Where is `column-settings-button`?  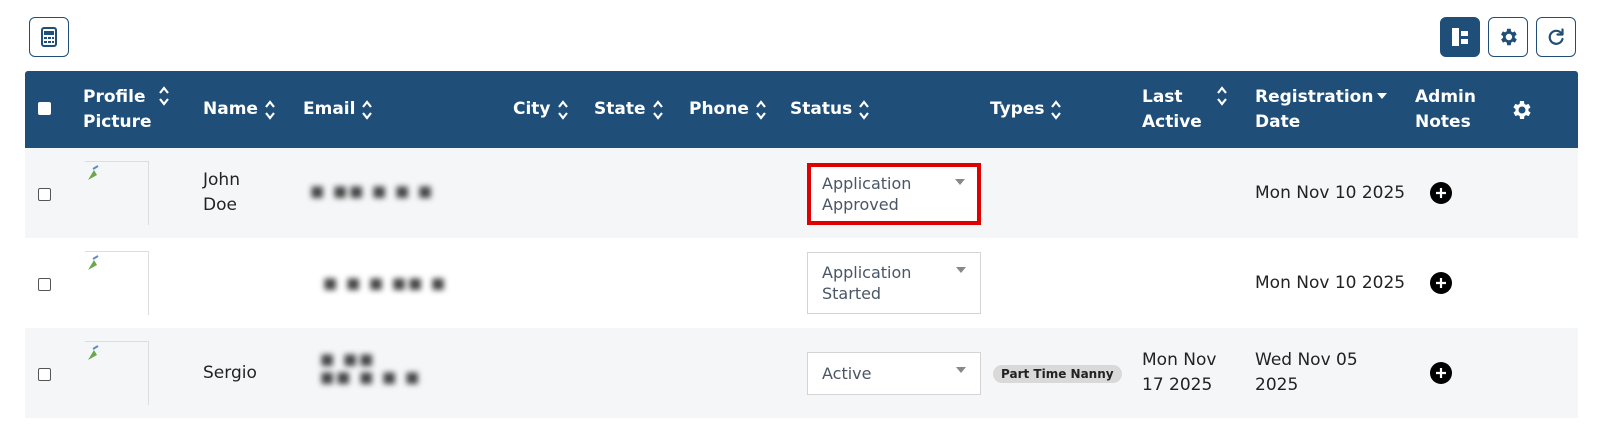 column-settings-button is located at coordinates (1521, 109).